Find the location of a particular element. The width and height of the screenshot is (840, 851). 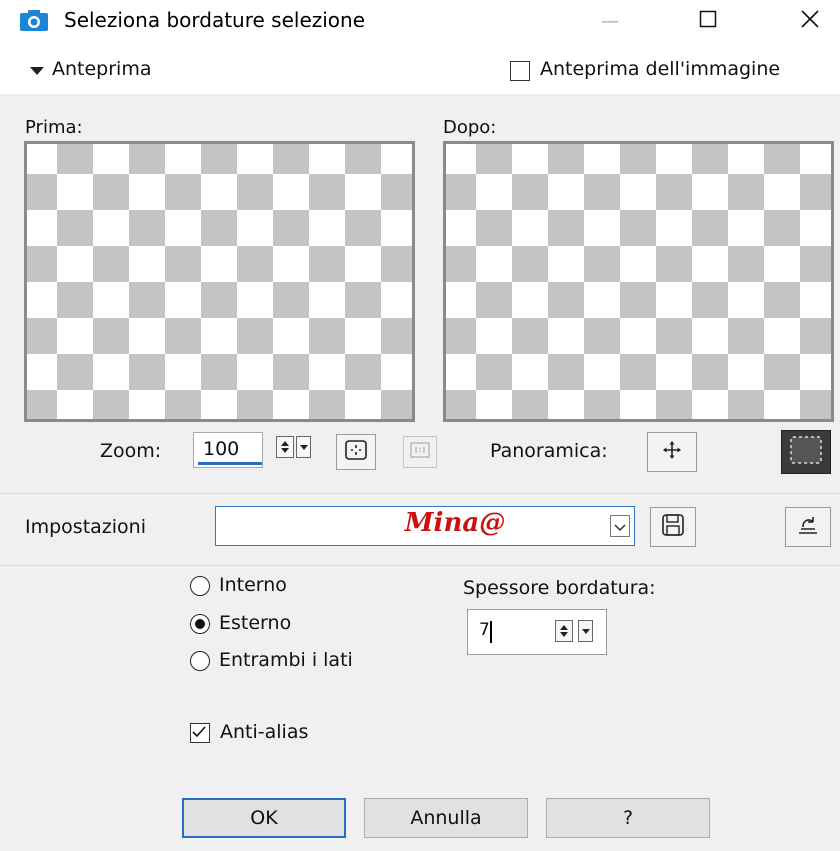

maximize-icon is located at coordinates (708, 21).